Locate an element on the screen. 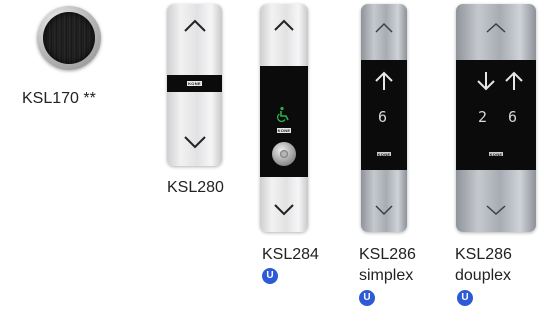  accessibility-icon is located at coordinates (283, 114).